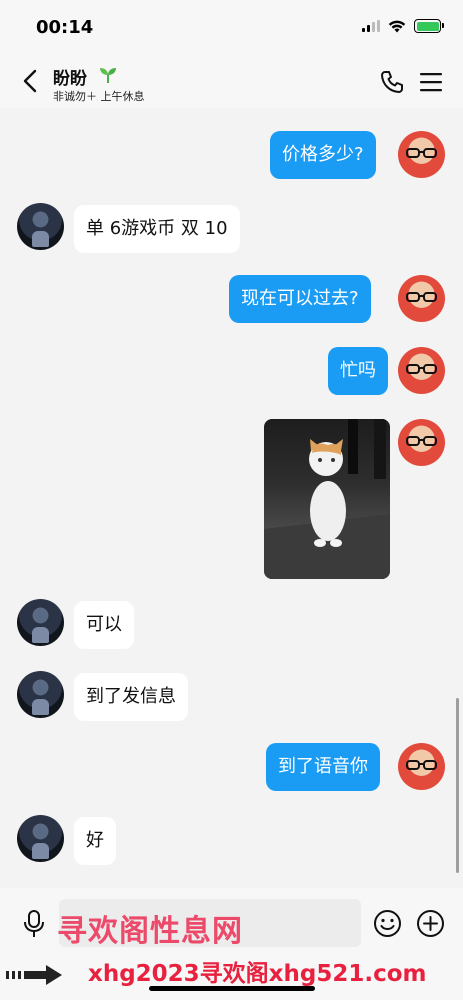 The width and height of the screenshot is (463, 1000). I want to click on cat-photo, so click(327, 499).